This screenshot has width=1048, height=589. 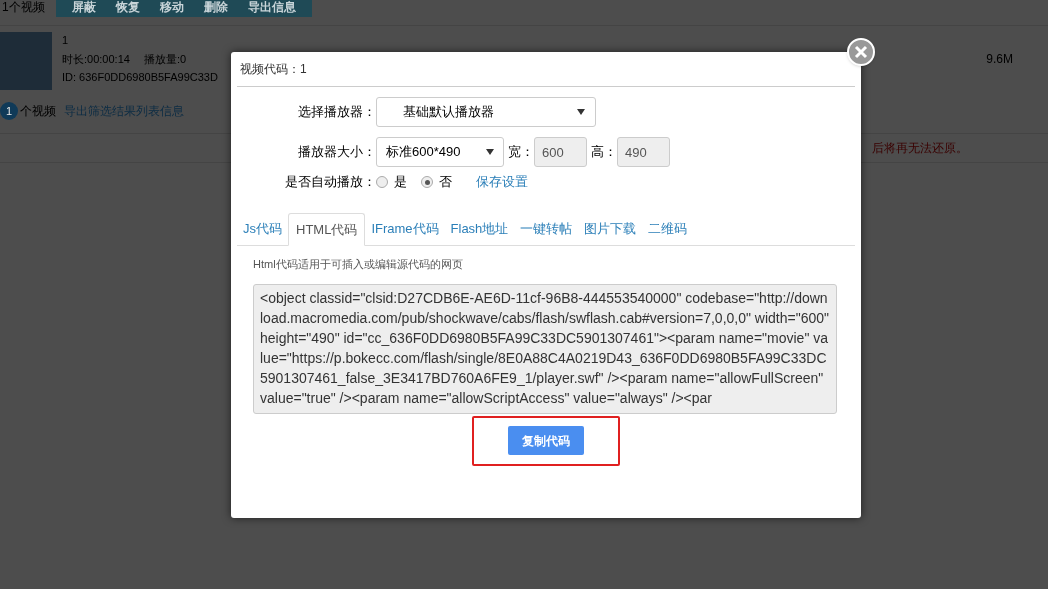 I want to click on code-field: <object classid="clsid:D27CDB6E-AE6D-11cf-96B8-444553540000" codebase="http://download.macromedia.com/pub/shockwave/cabs/flash/swflash.cab#version=7,0,0,0" width="600" height="490" id="cc_636F0DD6980B5FA99C33DC5901307461"><param name="movie" value="https://p.bokecc.com/flash/single/8E0A88C4A0219D43_636F0DD6980B5FA99C33DC5901307461_false_3E3417BD760A6FE9_1/player.swf" /><param name="allowFullScreen" value="true" /><param name="allowScriptAccess" value="always" /><par, so click(x=545, y=348).